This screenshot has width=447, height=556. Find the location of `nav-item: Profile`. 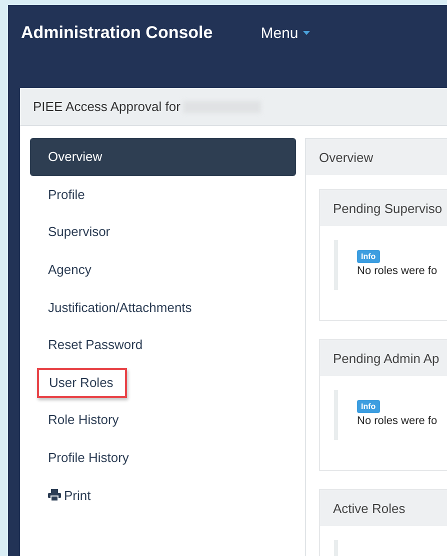

nav-item: Profile is located at coordinates (163, 195).